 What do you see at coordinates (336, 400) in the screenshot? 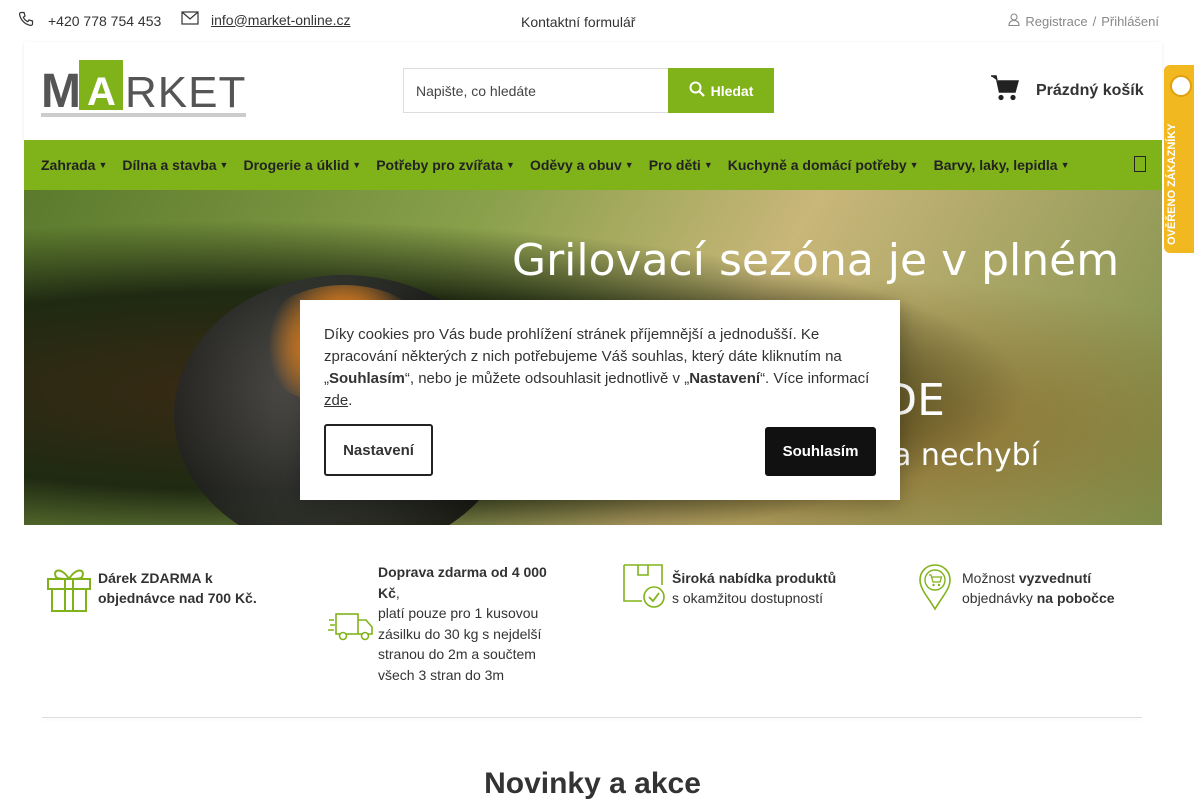
I see `cookie-more-info-link: zde` at bounding box center [336, 400].